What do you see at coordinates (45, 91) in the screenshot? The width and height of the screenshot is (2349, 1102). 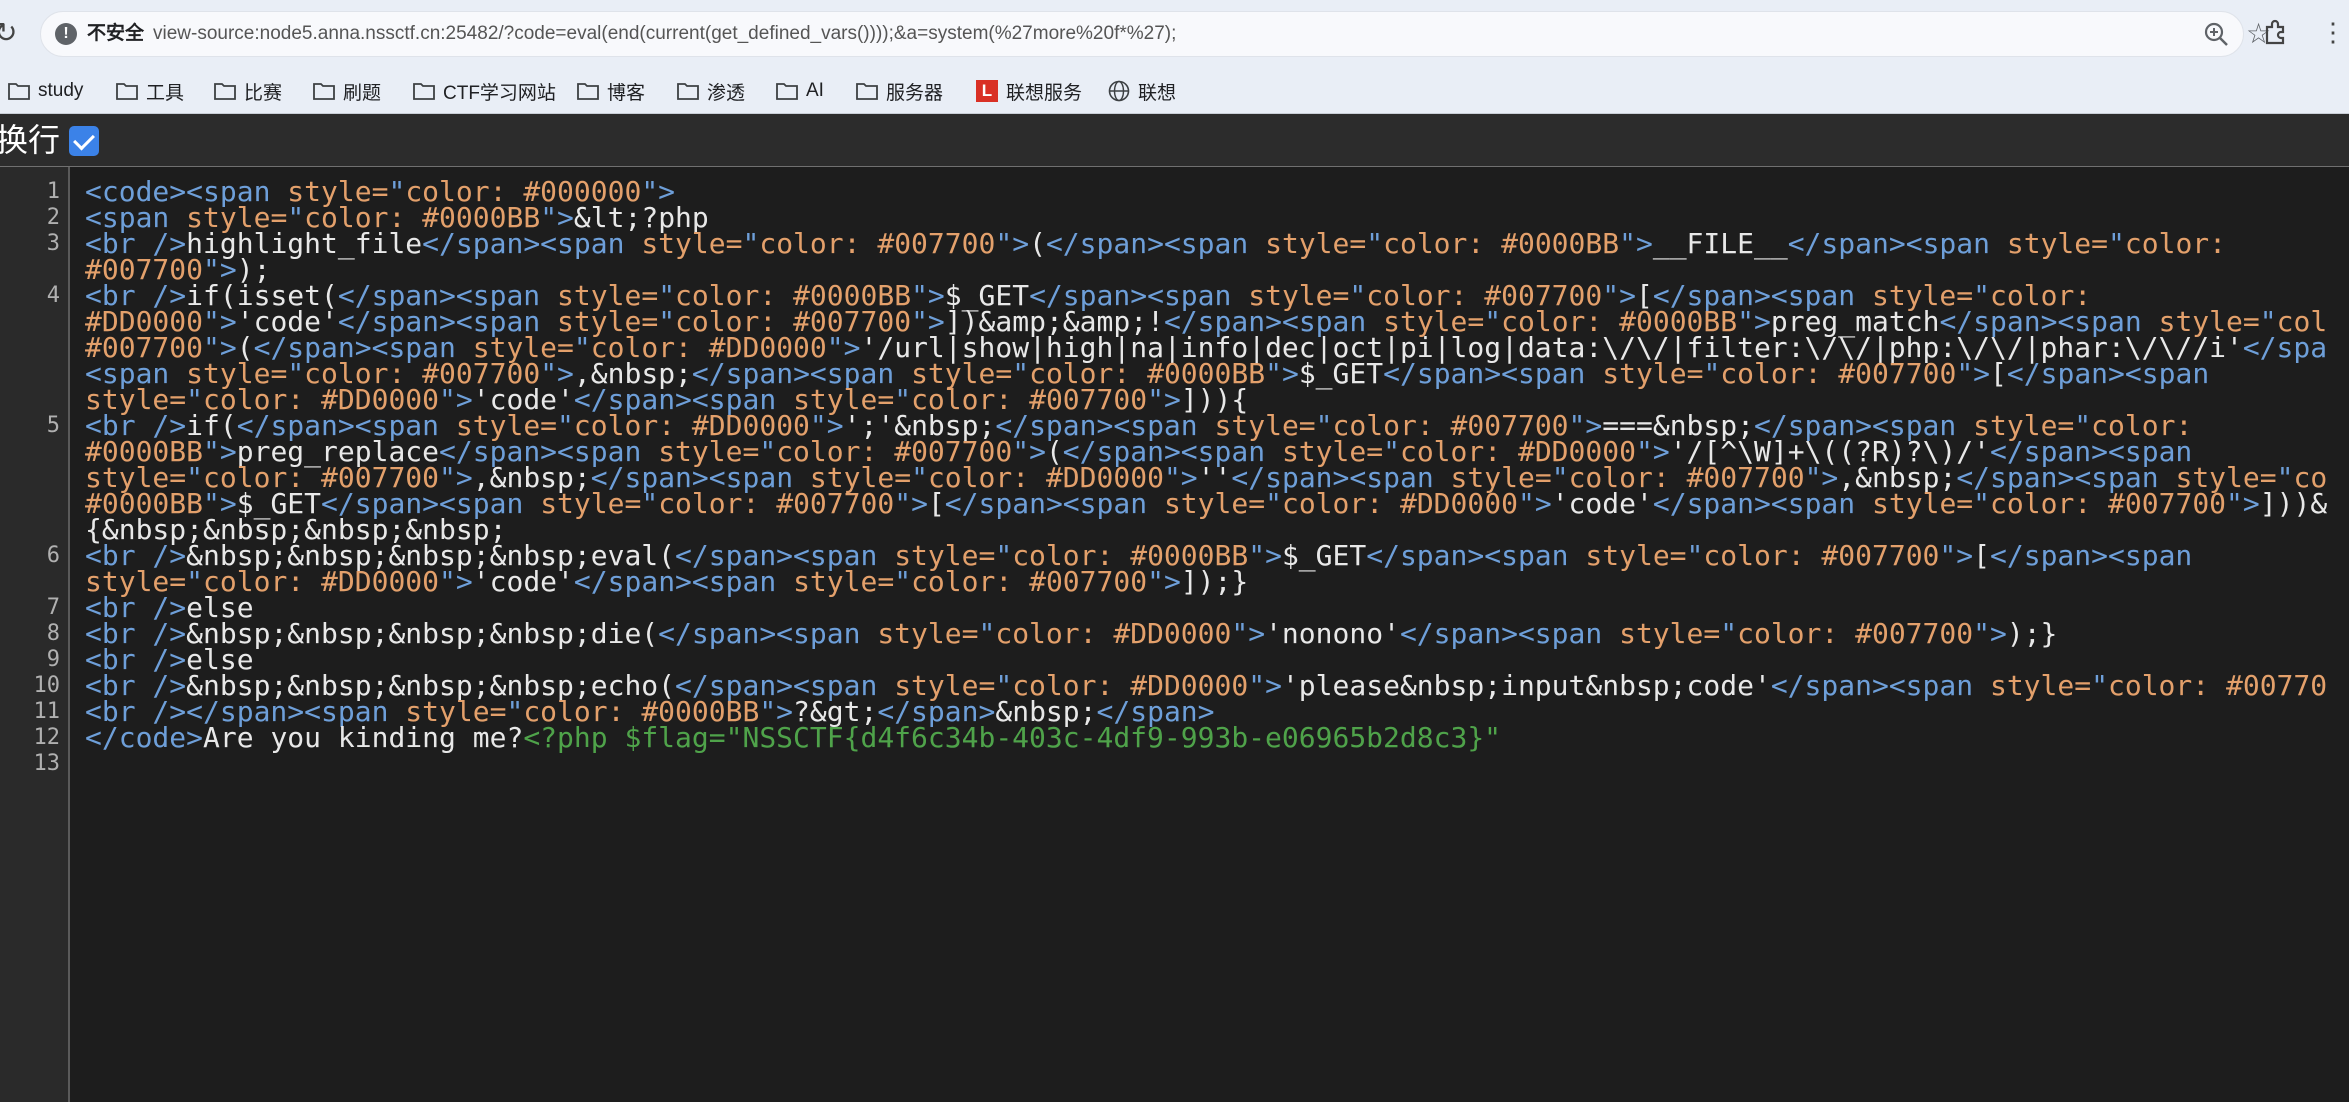 I see `bookmark-study: study` at bounding box center [45, 91].